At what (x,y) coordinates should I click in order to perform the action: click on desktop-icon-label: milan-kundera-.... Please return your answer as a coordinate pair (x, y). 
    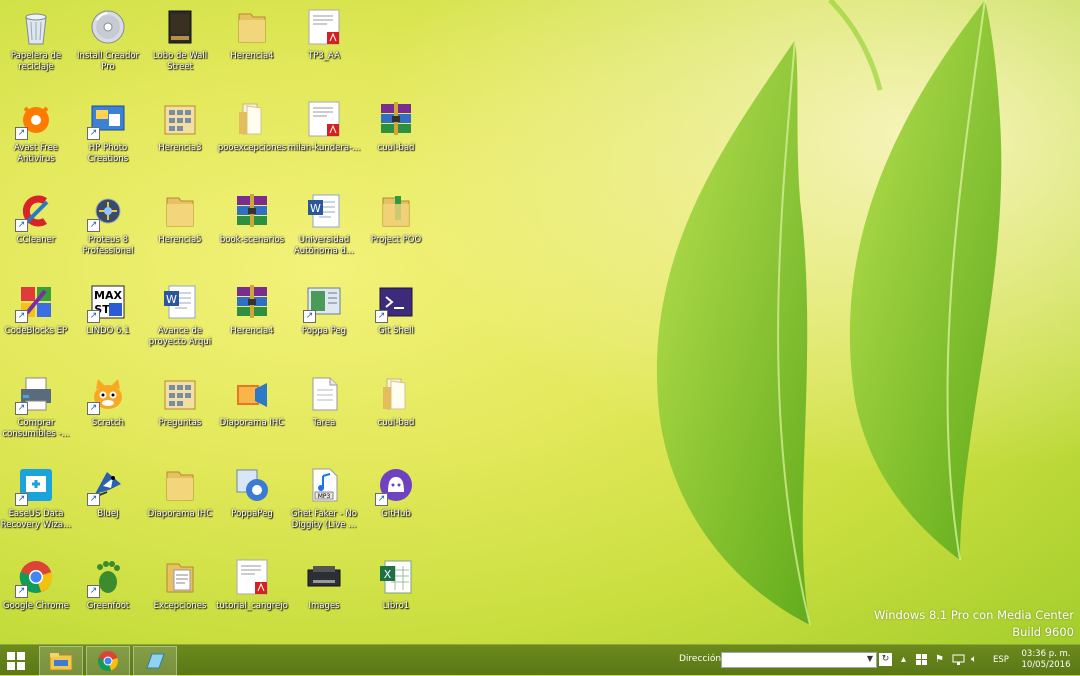
    Looking at the image, I should click on (324, 148).